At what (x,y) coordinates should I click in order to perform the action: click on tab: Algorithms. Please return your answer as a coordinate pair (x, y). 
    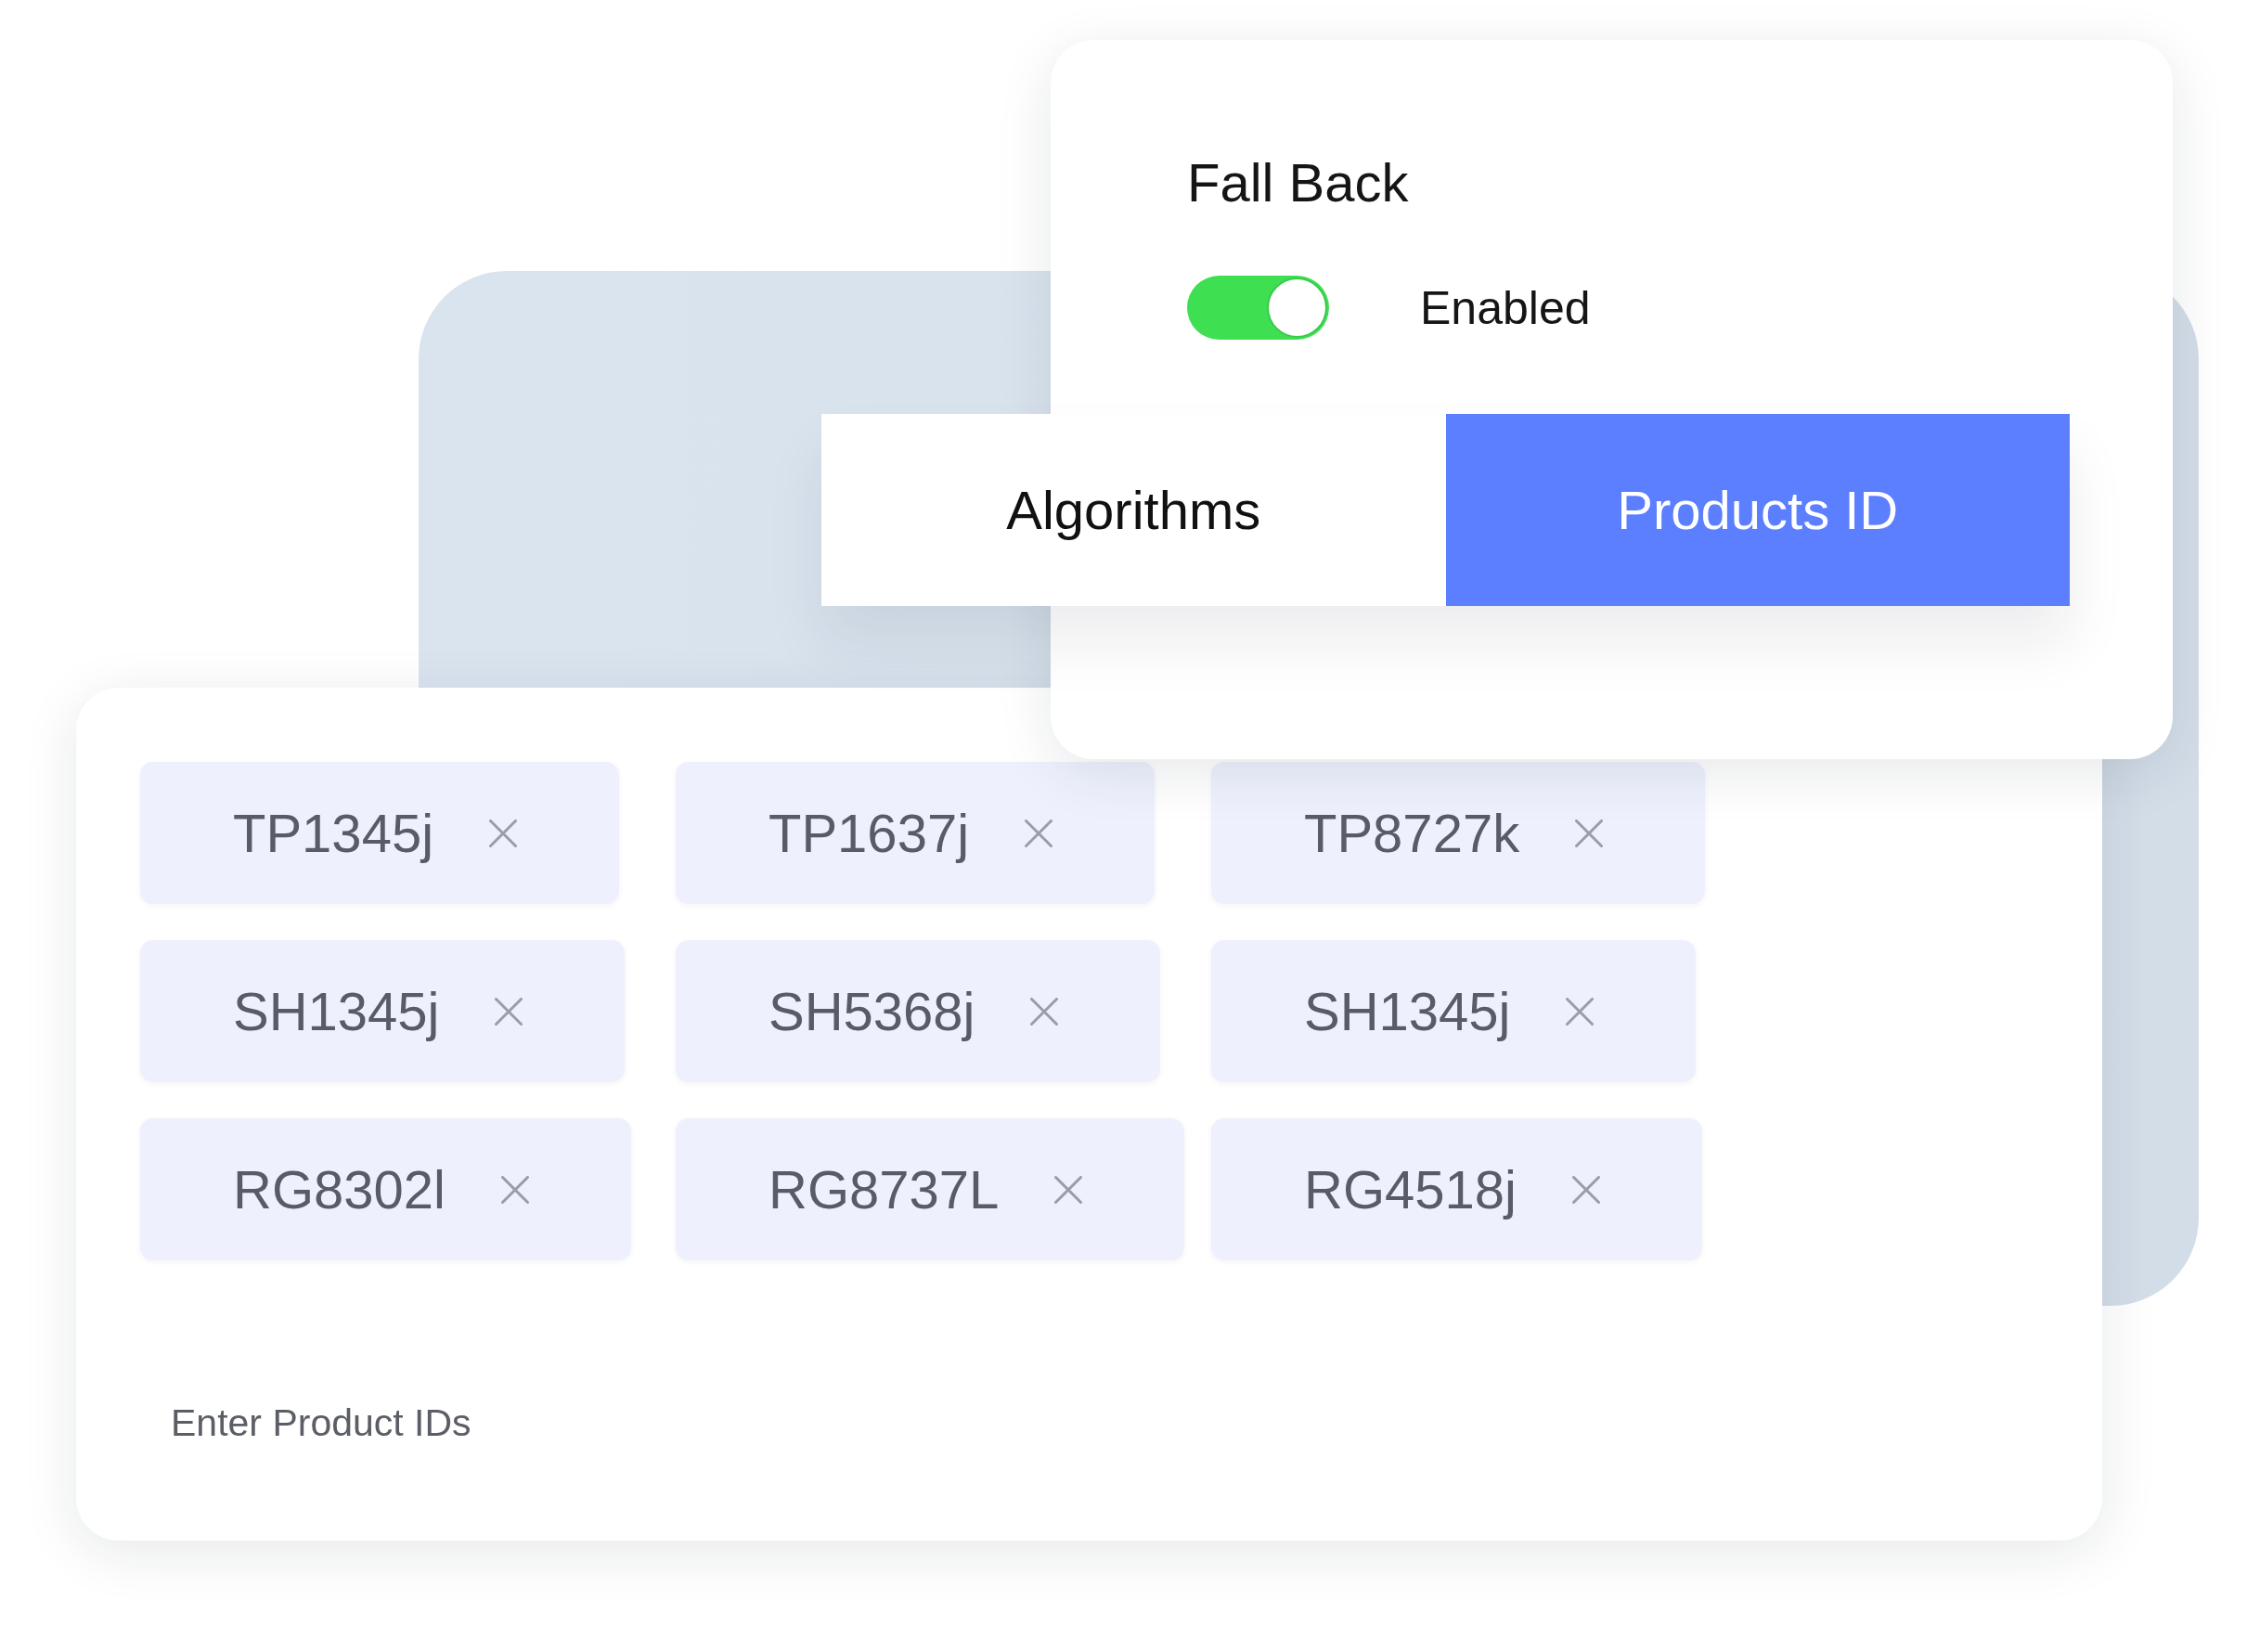
    Looking at the image, I should click on (1133, 510).